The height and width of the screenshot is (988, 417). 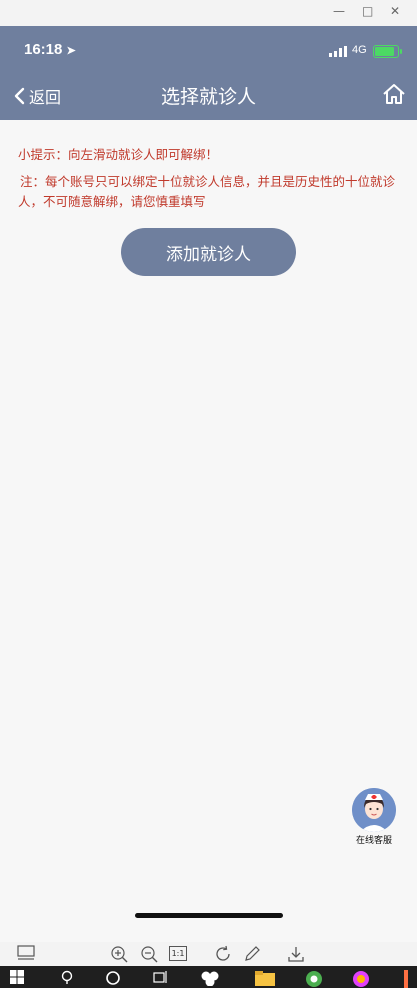 What do you see at coordinates (208, 954) in the screenshot?
I see `viewer-toolbar: 1:1` at bounding box center [208, 954].